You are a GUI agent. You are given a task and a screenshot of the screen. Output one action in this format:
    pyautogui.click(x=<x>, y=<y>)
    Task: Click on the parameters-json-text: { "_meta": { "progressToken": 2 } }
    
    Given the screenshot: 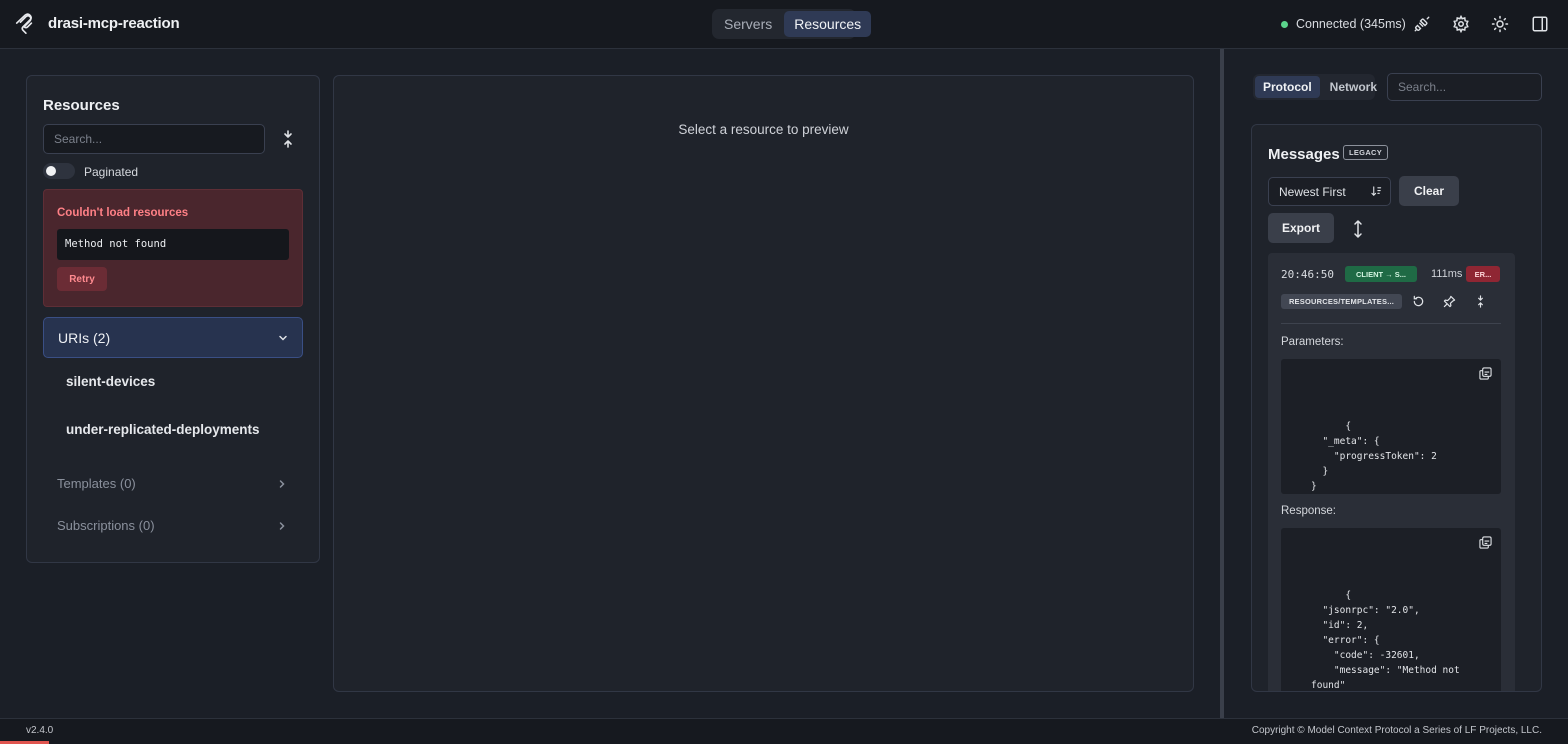 What is the action you would take?
    pyautogui.click(x=1374, y=456)
    